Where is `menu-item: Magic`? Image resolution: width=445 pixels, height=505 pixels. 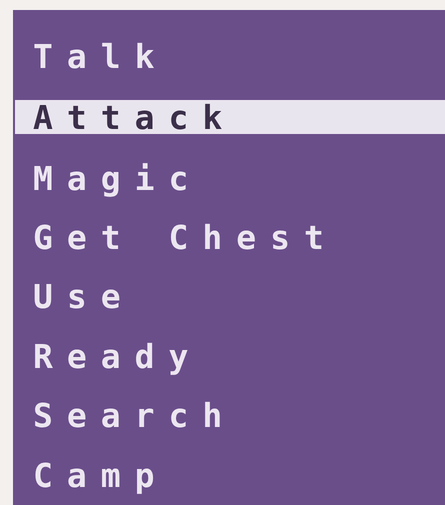
menu-item: Magic is located at coordinates (230, 178).